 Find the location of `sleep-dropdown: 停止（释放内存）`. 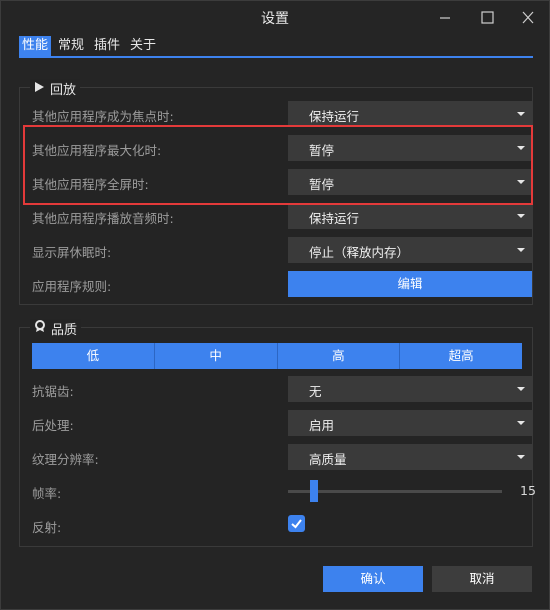

sleep-dropdown: 停止（释放内存） is located at coordinates (410, 250).